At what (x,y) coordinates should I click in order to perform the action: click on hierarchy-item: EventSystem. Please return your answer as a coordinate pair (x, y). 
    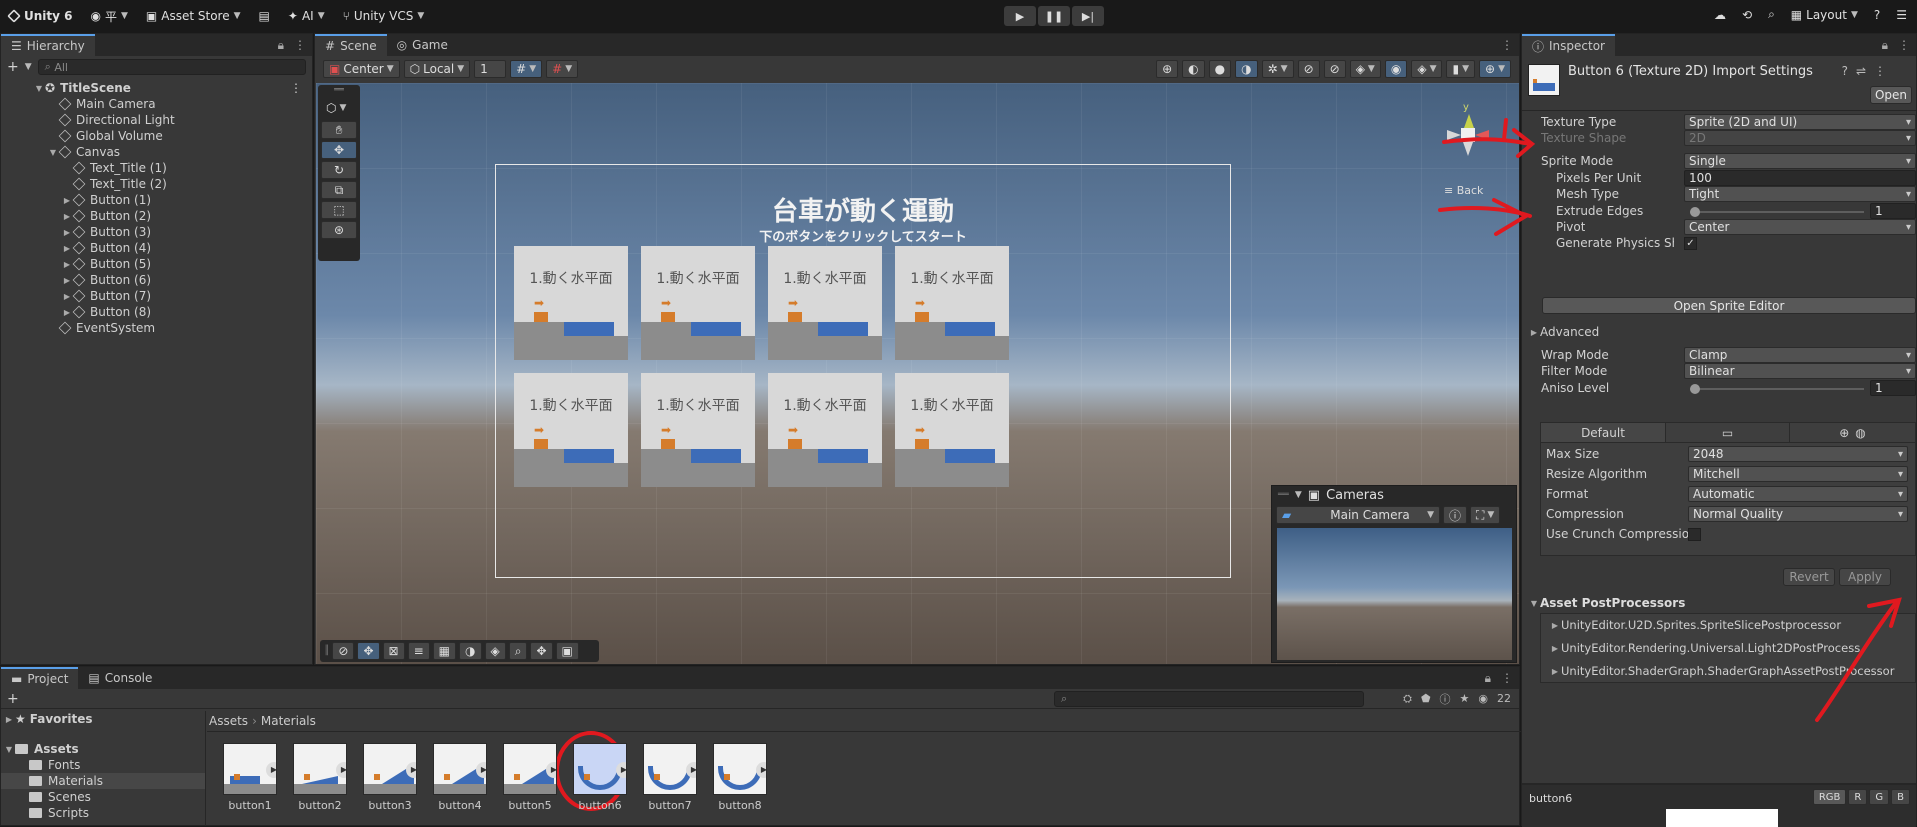
    Looking at the image, I should click on (156, 328).